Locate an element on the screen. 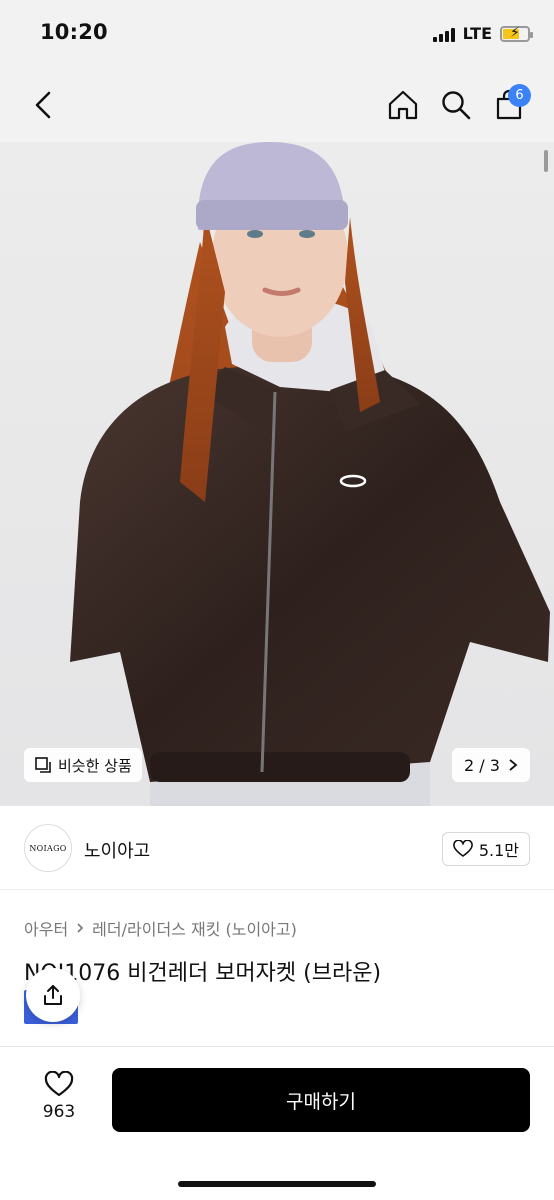 The image size is (554, 1200). buy-button-label: 구매하기 is located at coordinates (321, 1101).